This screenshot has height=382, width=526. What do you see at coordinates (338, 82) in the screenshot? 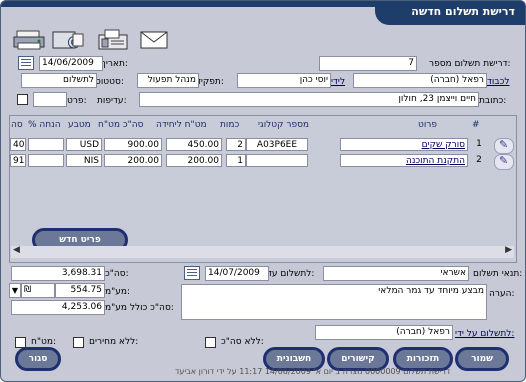
I see `by-label: לידי` at bounding box center [338, 82].